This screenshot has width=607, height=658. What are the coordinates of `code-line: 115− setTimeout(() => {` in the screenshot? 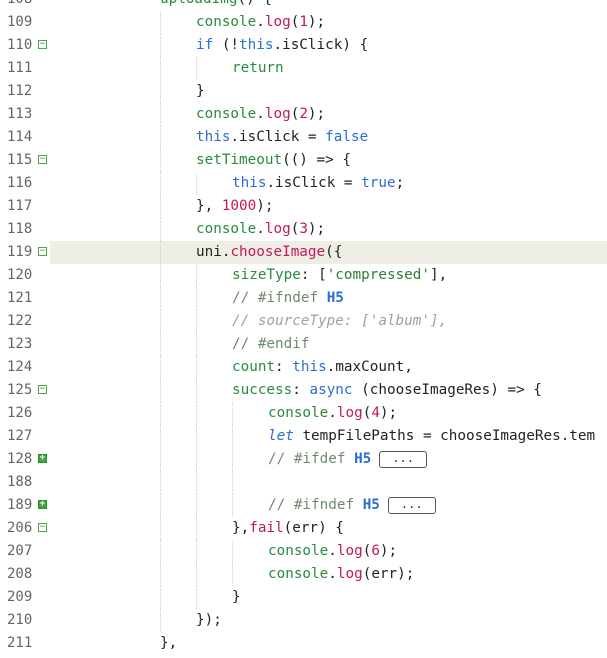 It's located at (303, 160).